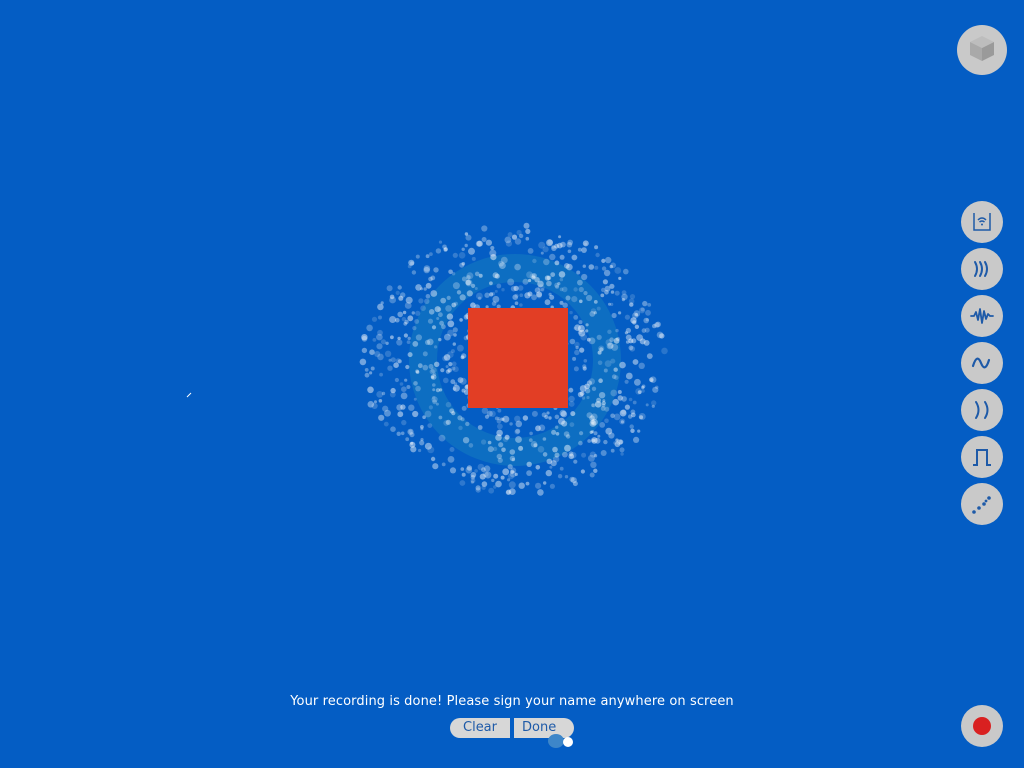 Image resolution: width=1024 pixels, height=768 pixels. I want to click on dotted-diagonal-icon, so click(982, 504).